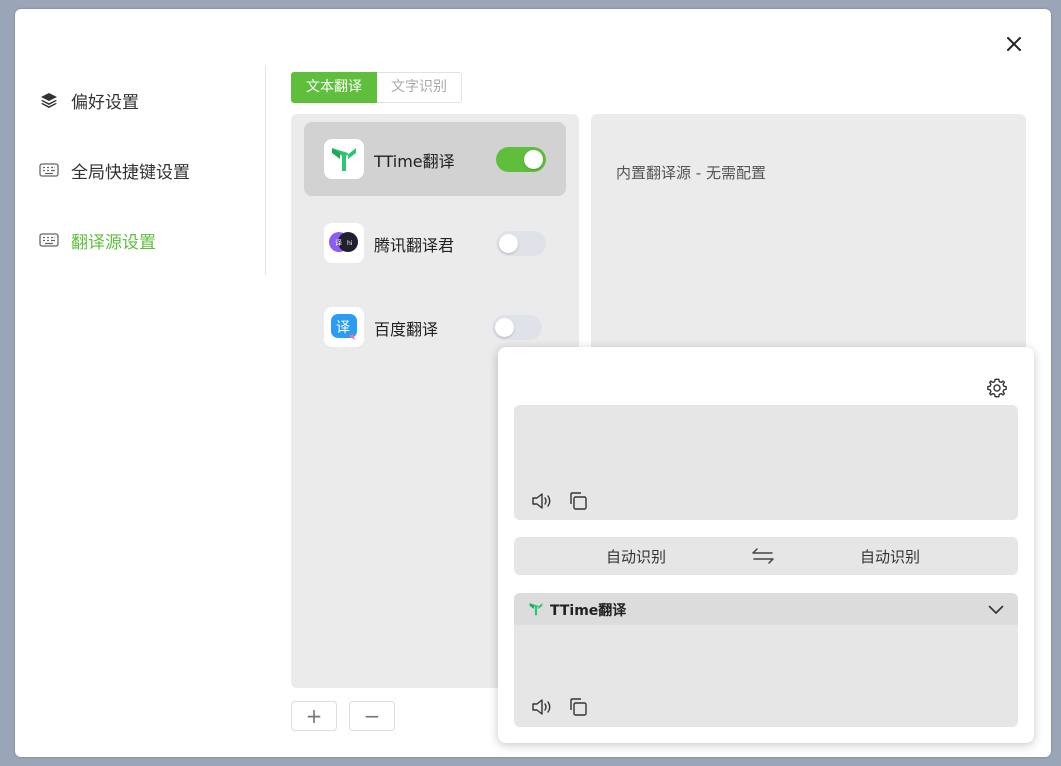 The height and width of the screenshot is (766, 1061). What do you see at coordinates (414, 245) in the screenshot?
I see `source-name: 腾讯翻译君` at bounding box center [414, 245].